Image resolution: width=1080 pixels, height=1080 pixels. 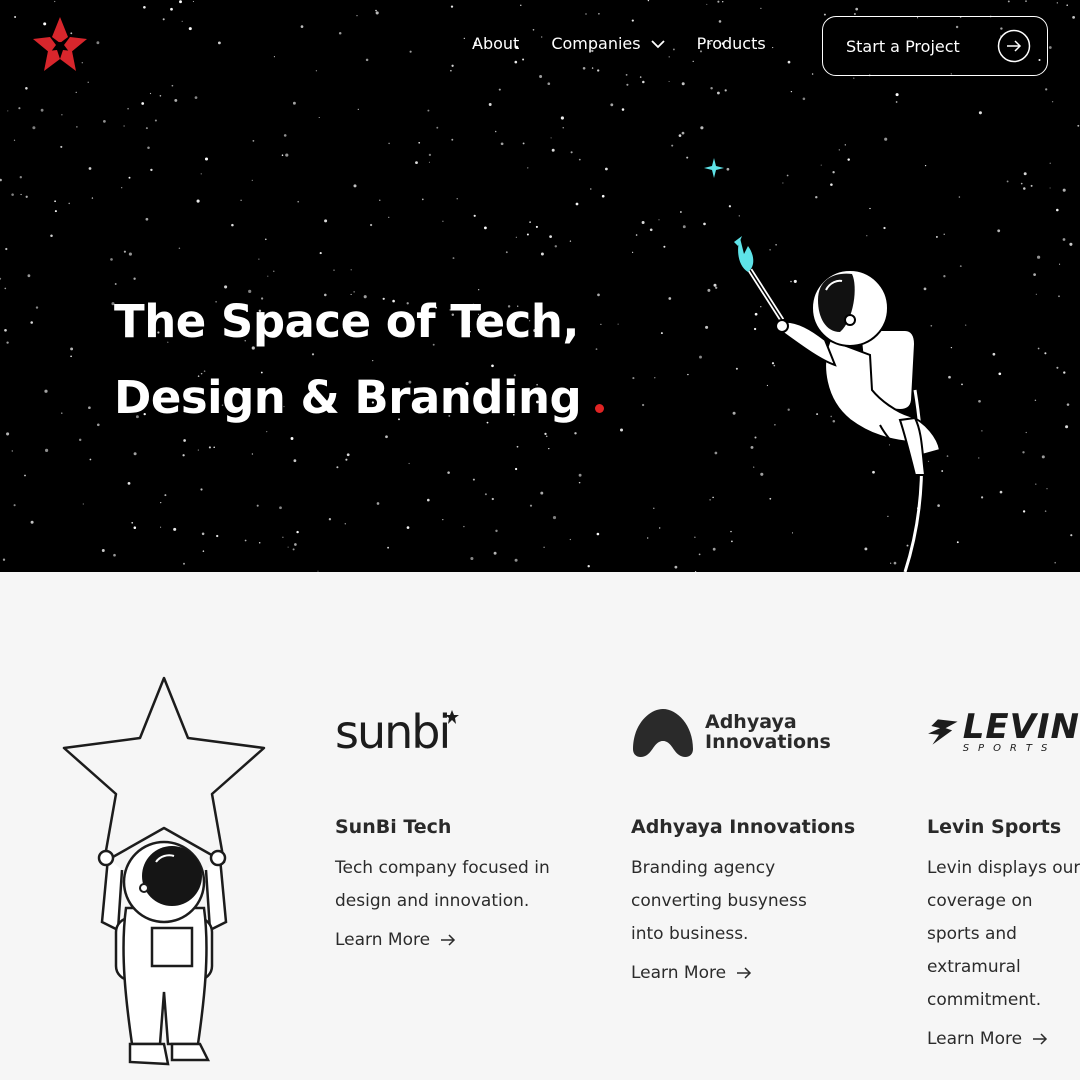 I want to click on adhyaya-logo: Adhyaya Innovations, so click(x=761, y=732).